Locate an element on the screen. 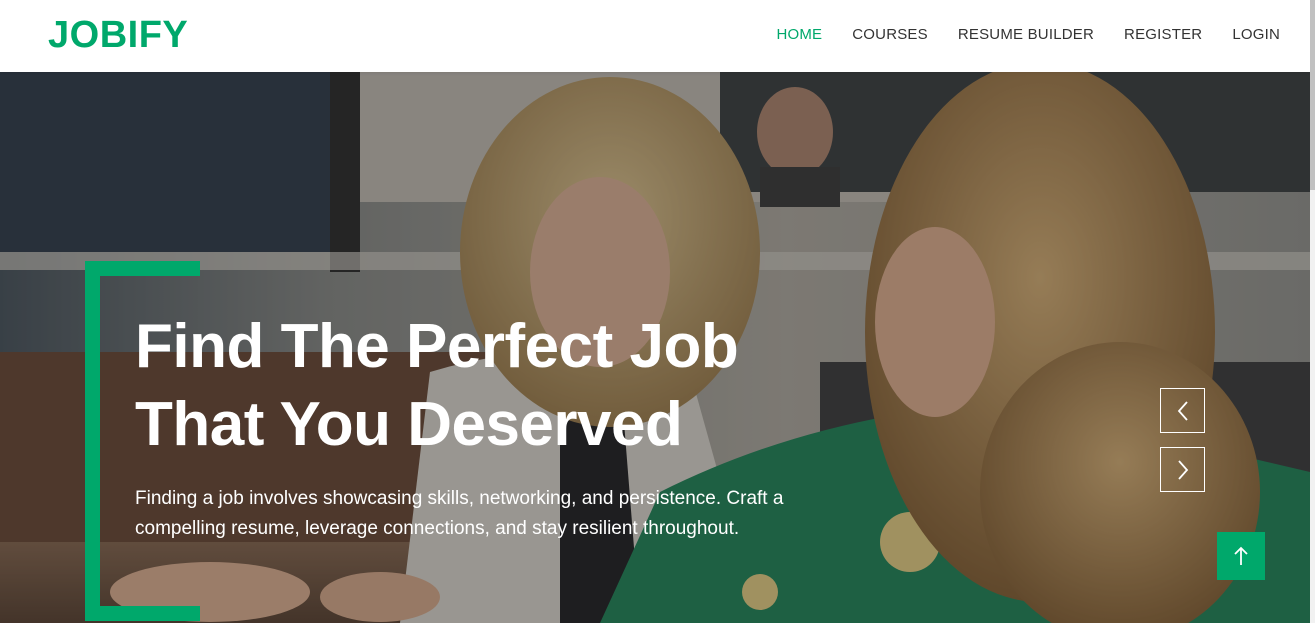  back-to-top-button is located at coordinates (1241, 556).